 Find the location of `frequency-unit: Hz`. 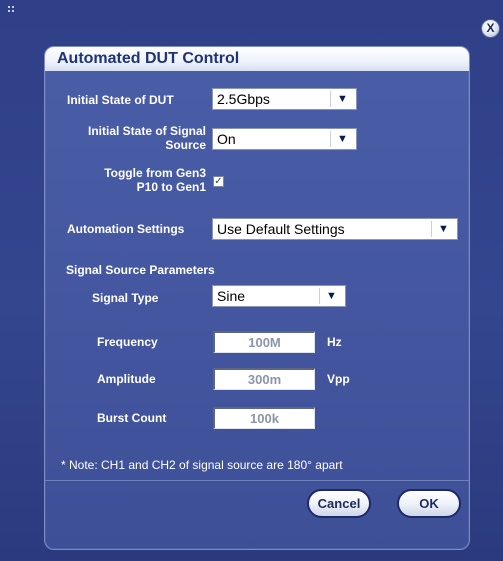

frequency-unit: Hz is located at coordinates (334, 342).